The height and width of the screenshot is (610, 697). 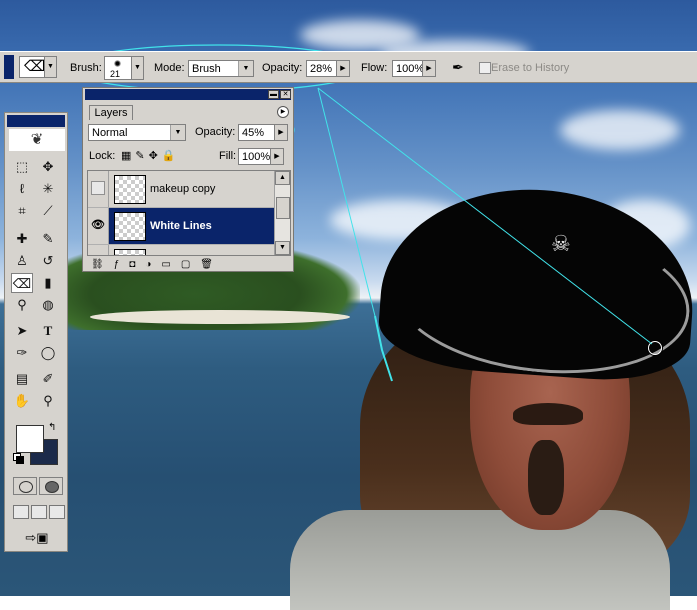 I want to click on type-icon: T, so click(x=48, y=331).